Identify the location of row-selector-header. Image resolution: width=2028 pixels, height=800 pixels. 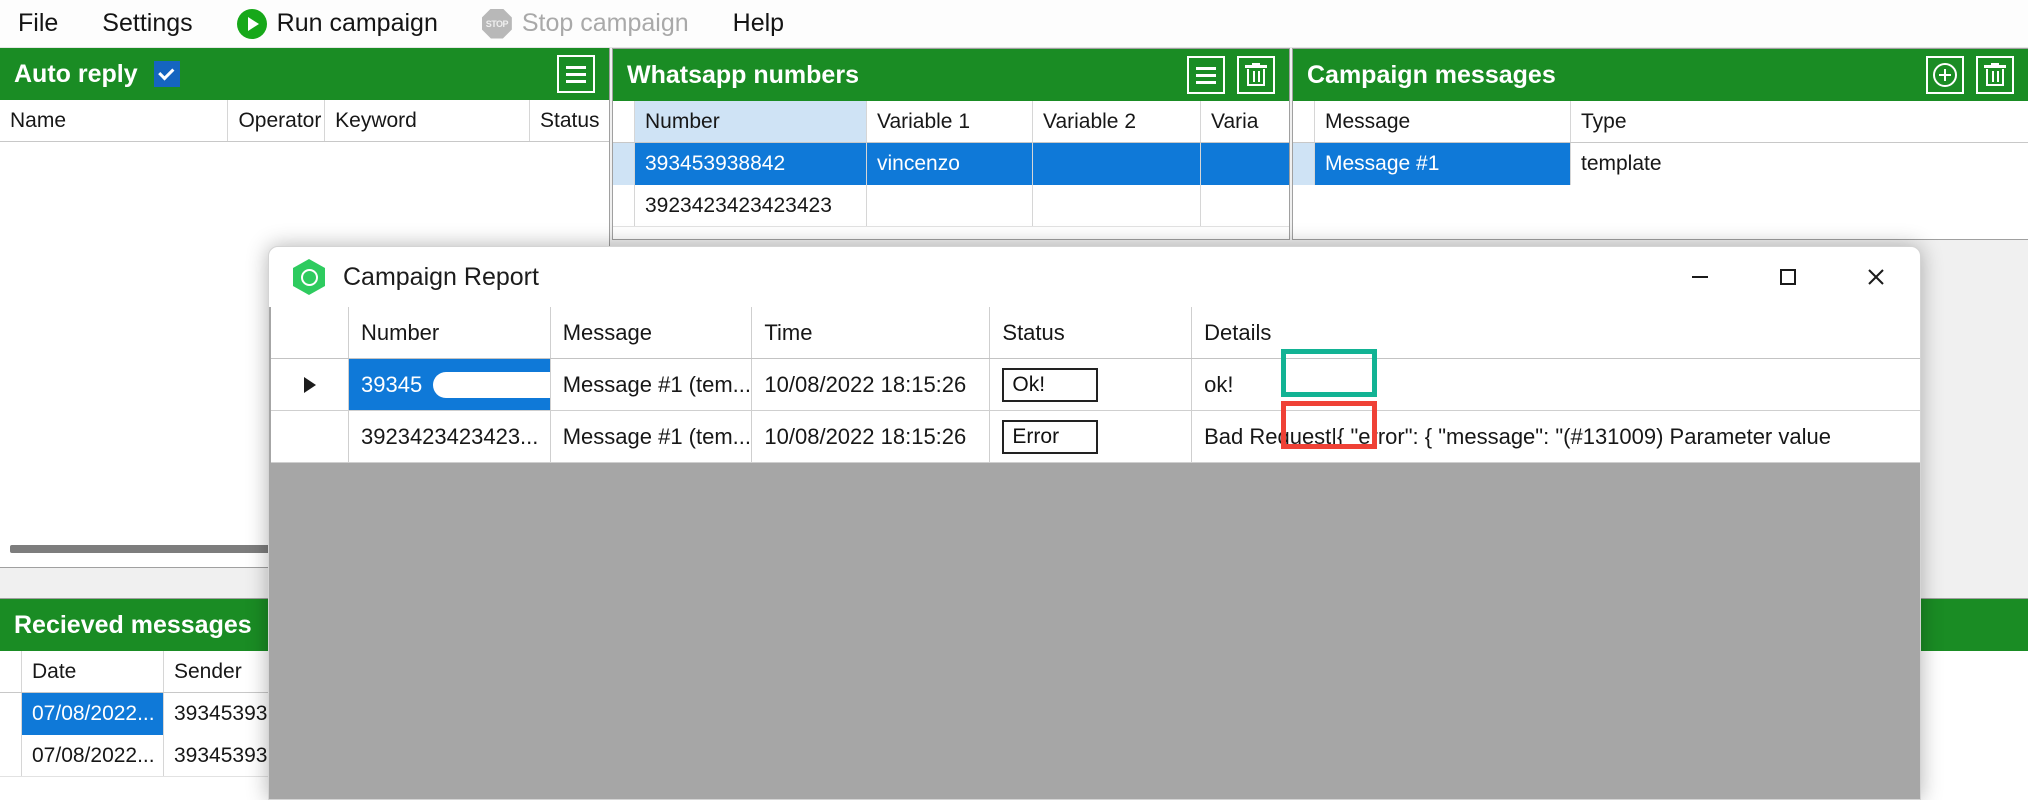
(1304, 121).